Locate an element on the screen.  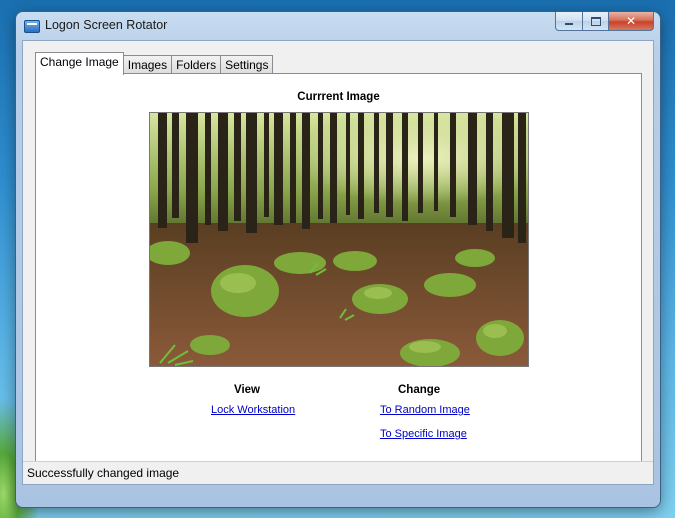
tab-strip: Change Image Images Folders Settings is located at coordinates (154, 63).